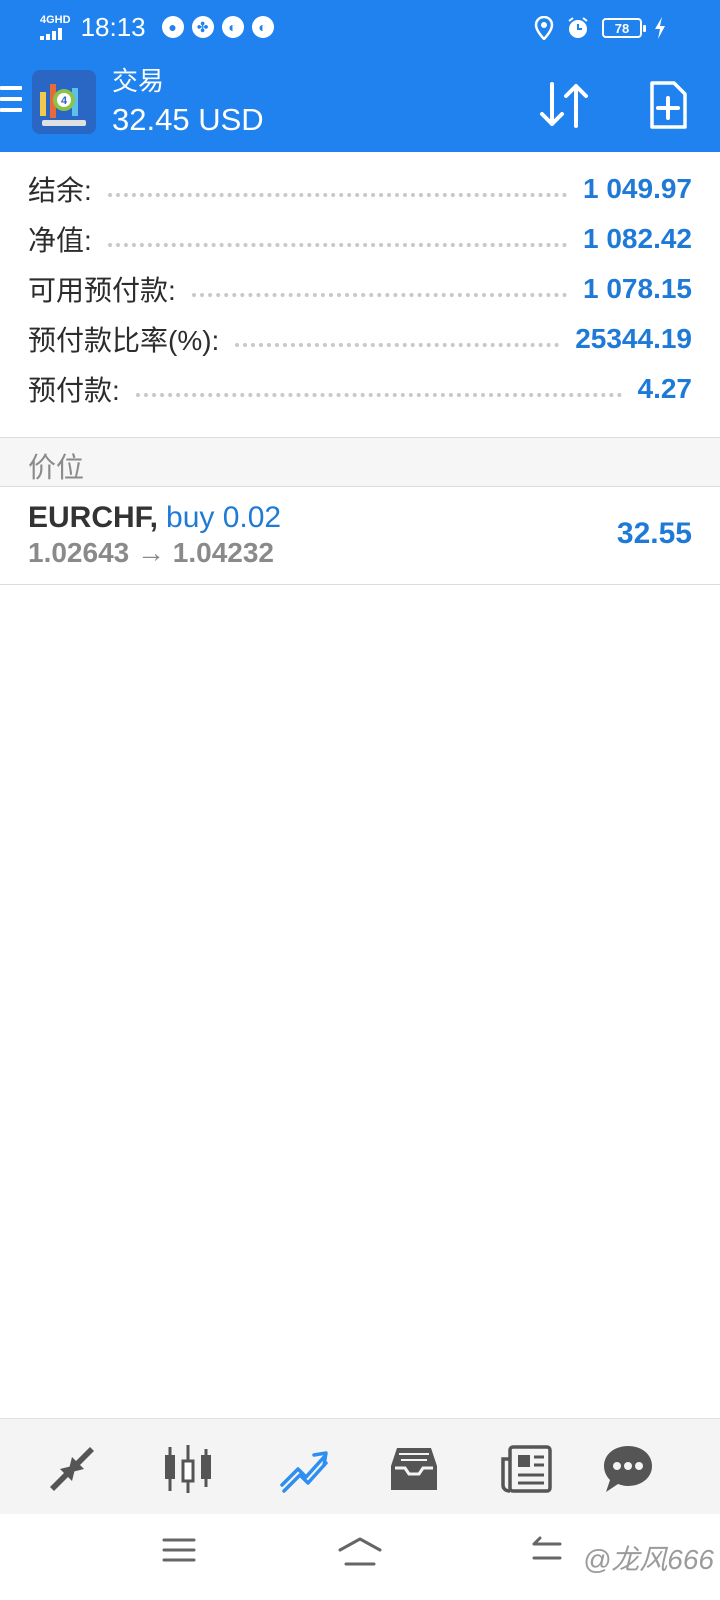  I want to click on tab-history, so click(414, 1469).